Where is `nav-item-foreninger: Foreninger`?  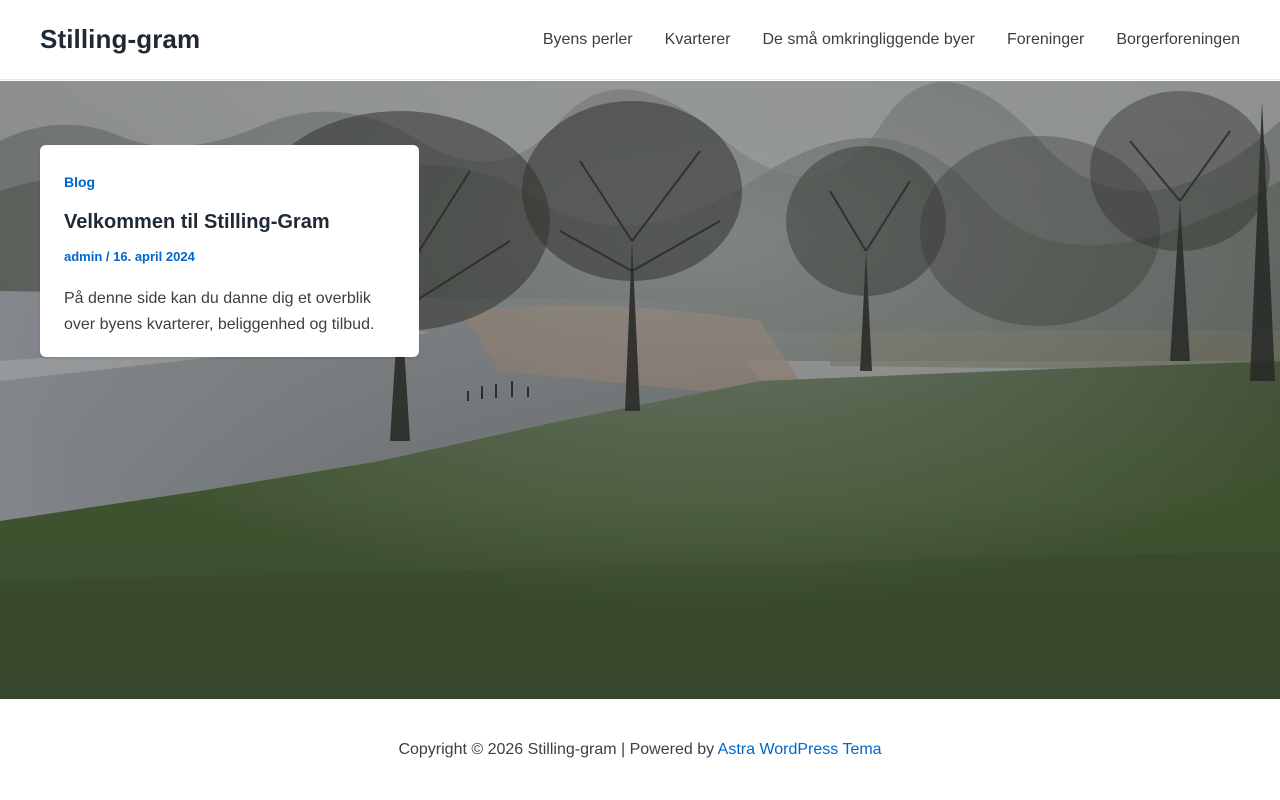
nav-item-foreninger: Foreninger is located at coordinates (1045, 40).